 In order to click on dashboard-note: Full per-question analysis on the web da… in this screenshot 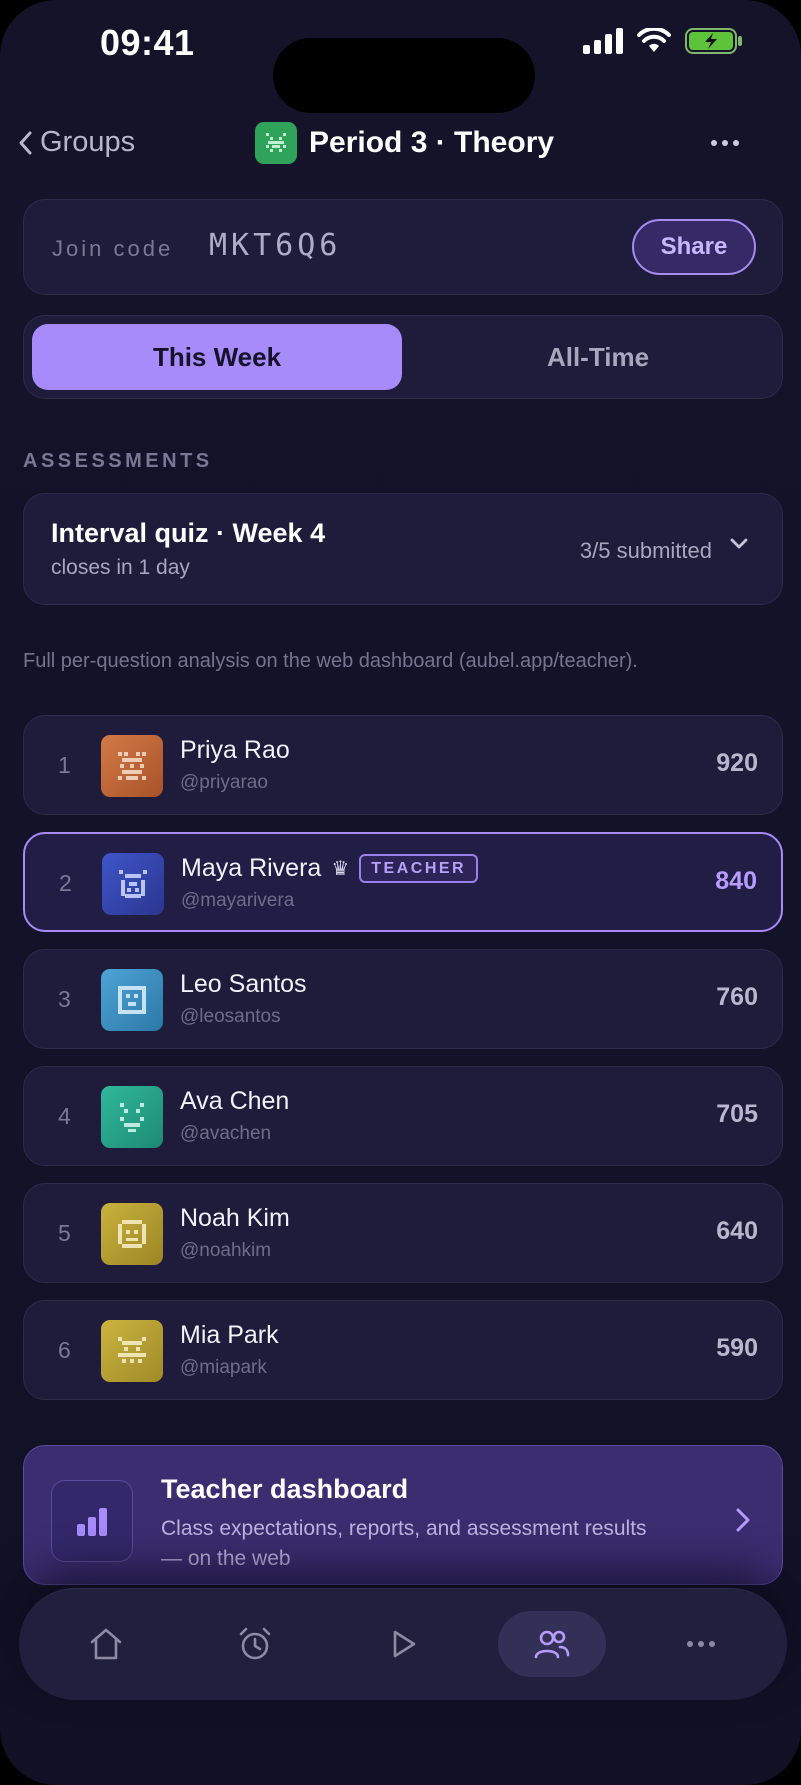, I will do `click(330, 661)`.